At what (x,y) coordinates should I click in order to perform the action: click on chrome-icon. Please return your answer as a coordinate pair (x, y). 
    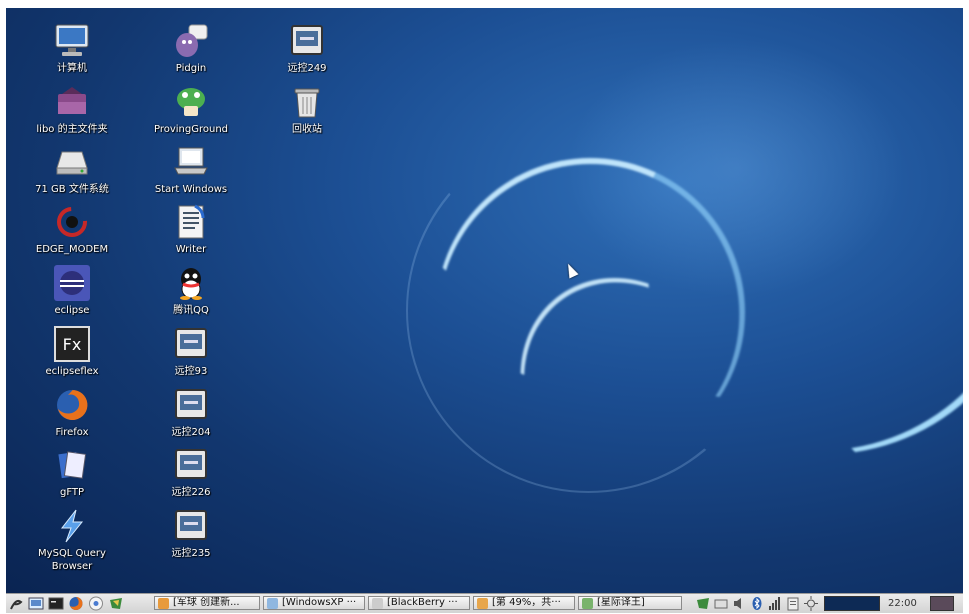
    Looking at the image, I should click on (96, 603).